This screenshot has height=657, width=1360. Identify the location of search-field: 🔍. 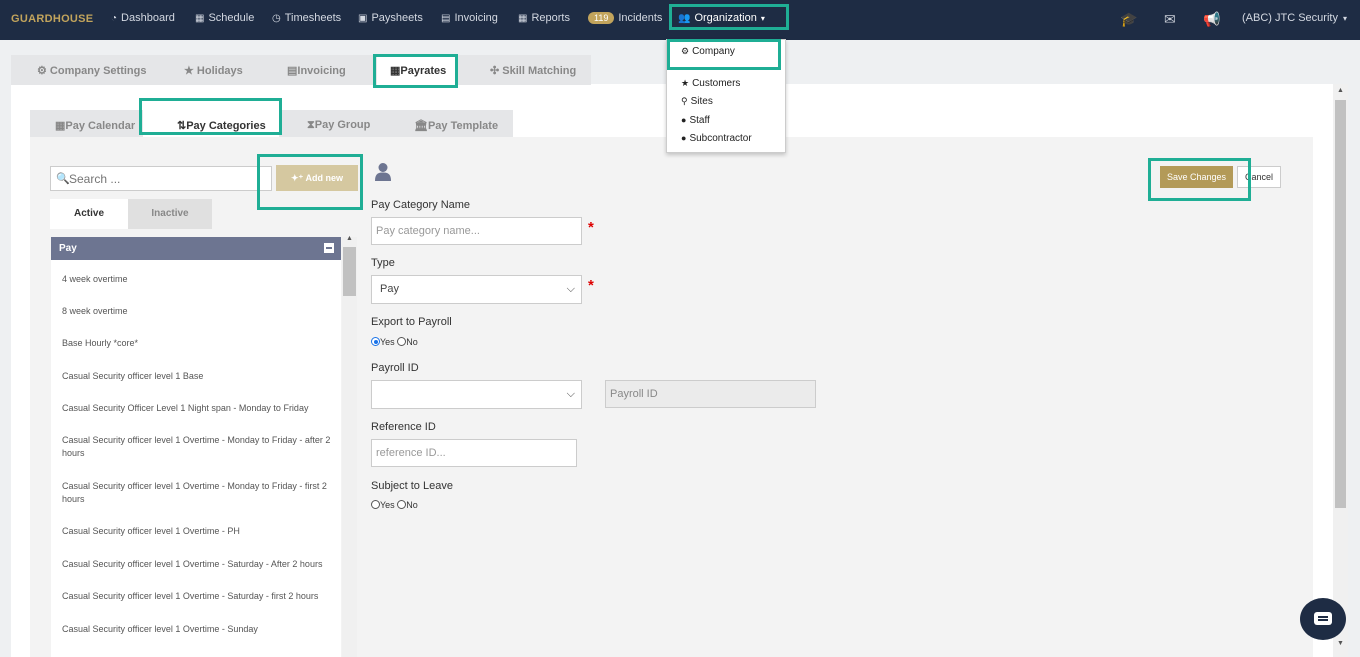
(161, 178).